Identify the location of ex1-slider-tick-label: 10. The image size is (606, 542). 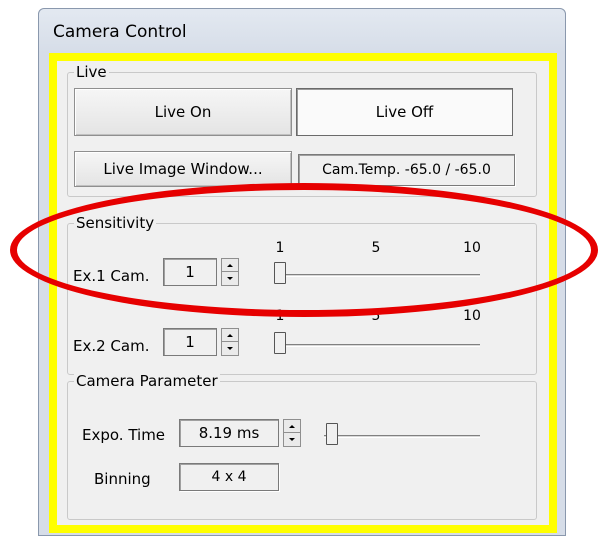
(472, 248).